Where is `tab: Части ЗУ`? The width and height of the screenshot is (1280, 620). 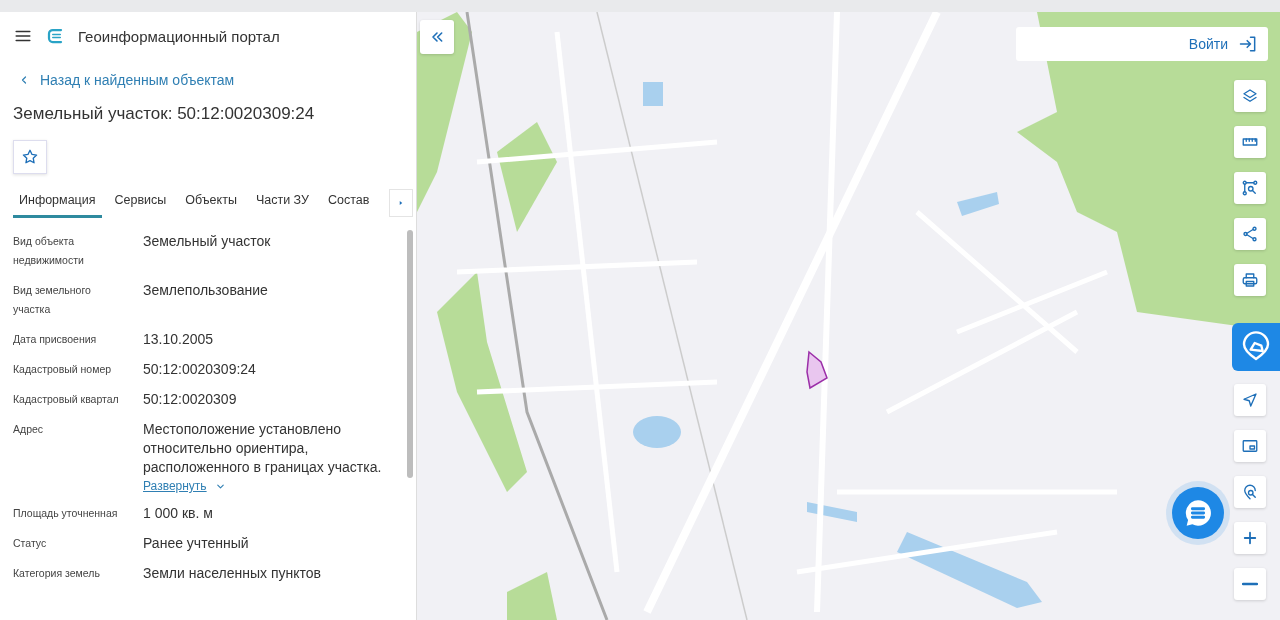
tab: Части ЗУ is located at coordinates (282, 205).